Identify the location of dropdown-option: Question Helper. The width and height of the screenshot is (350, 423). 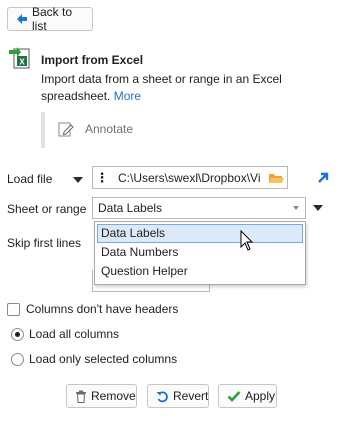
(200, 271).